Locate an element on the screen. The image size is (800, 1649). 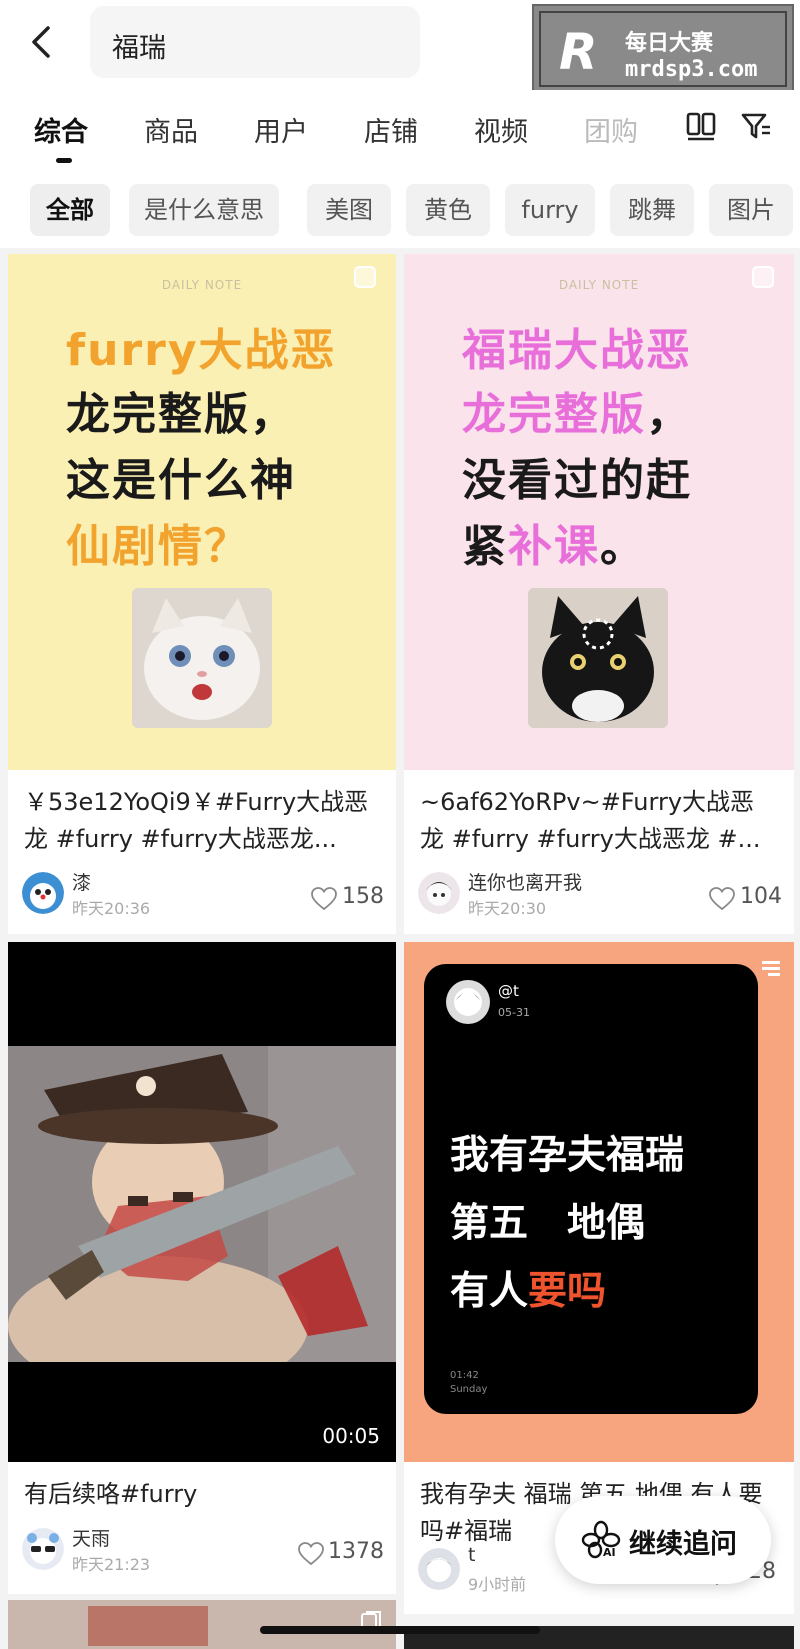
chip-furry: furry is located at coordinates (550, 210).